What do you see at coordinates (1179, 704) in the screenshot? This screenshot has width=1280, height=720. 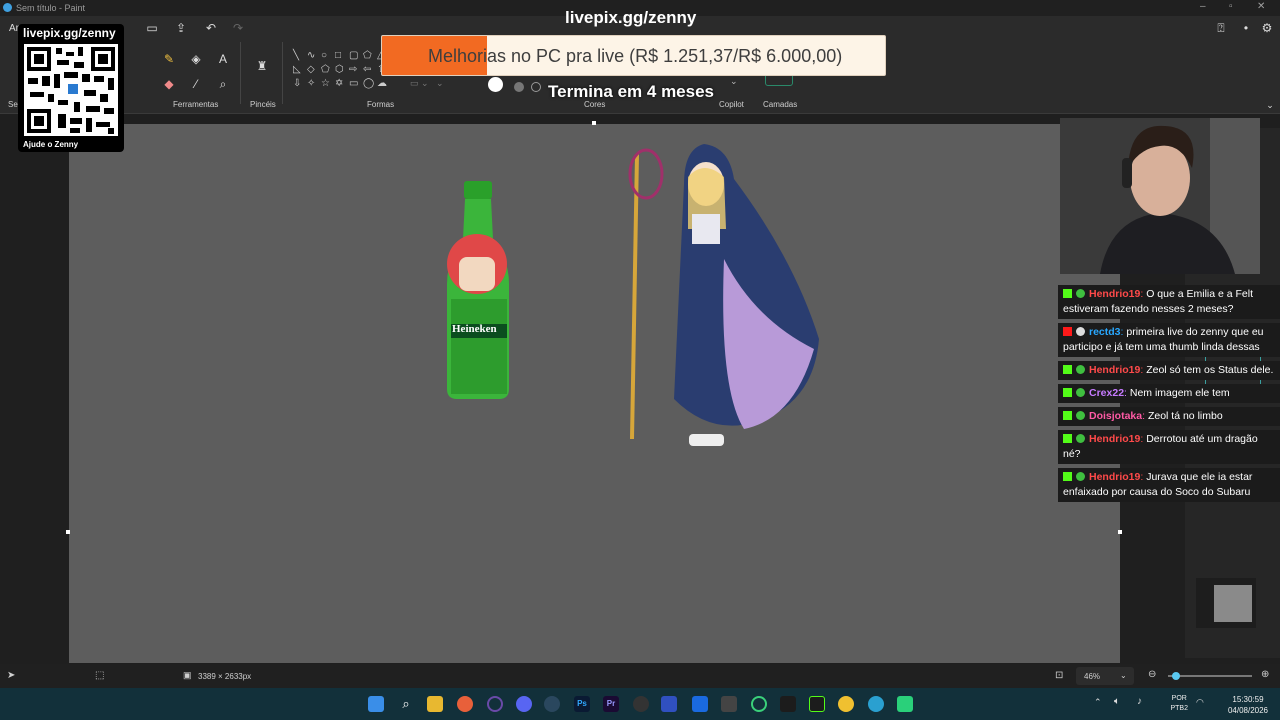 I see `input-language: POR PTB2` at bounding box center [1179, 704].